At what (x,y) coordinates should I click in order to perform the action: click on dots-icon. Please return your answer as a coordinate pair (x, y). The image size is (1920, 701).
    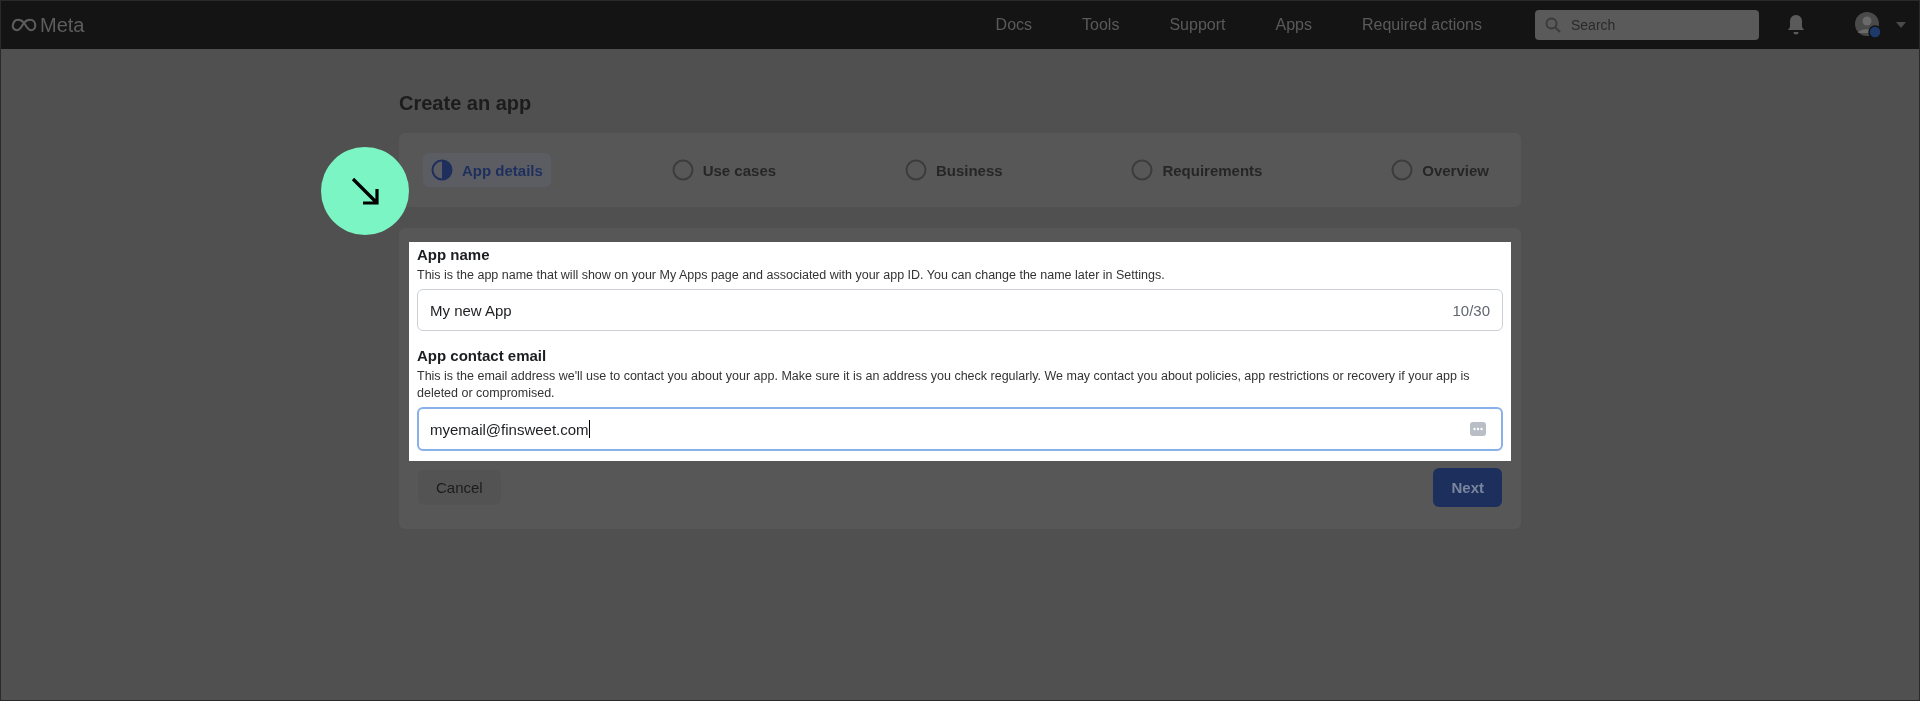
    Looking at the image, I should click on (1478, 429).